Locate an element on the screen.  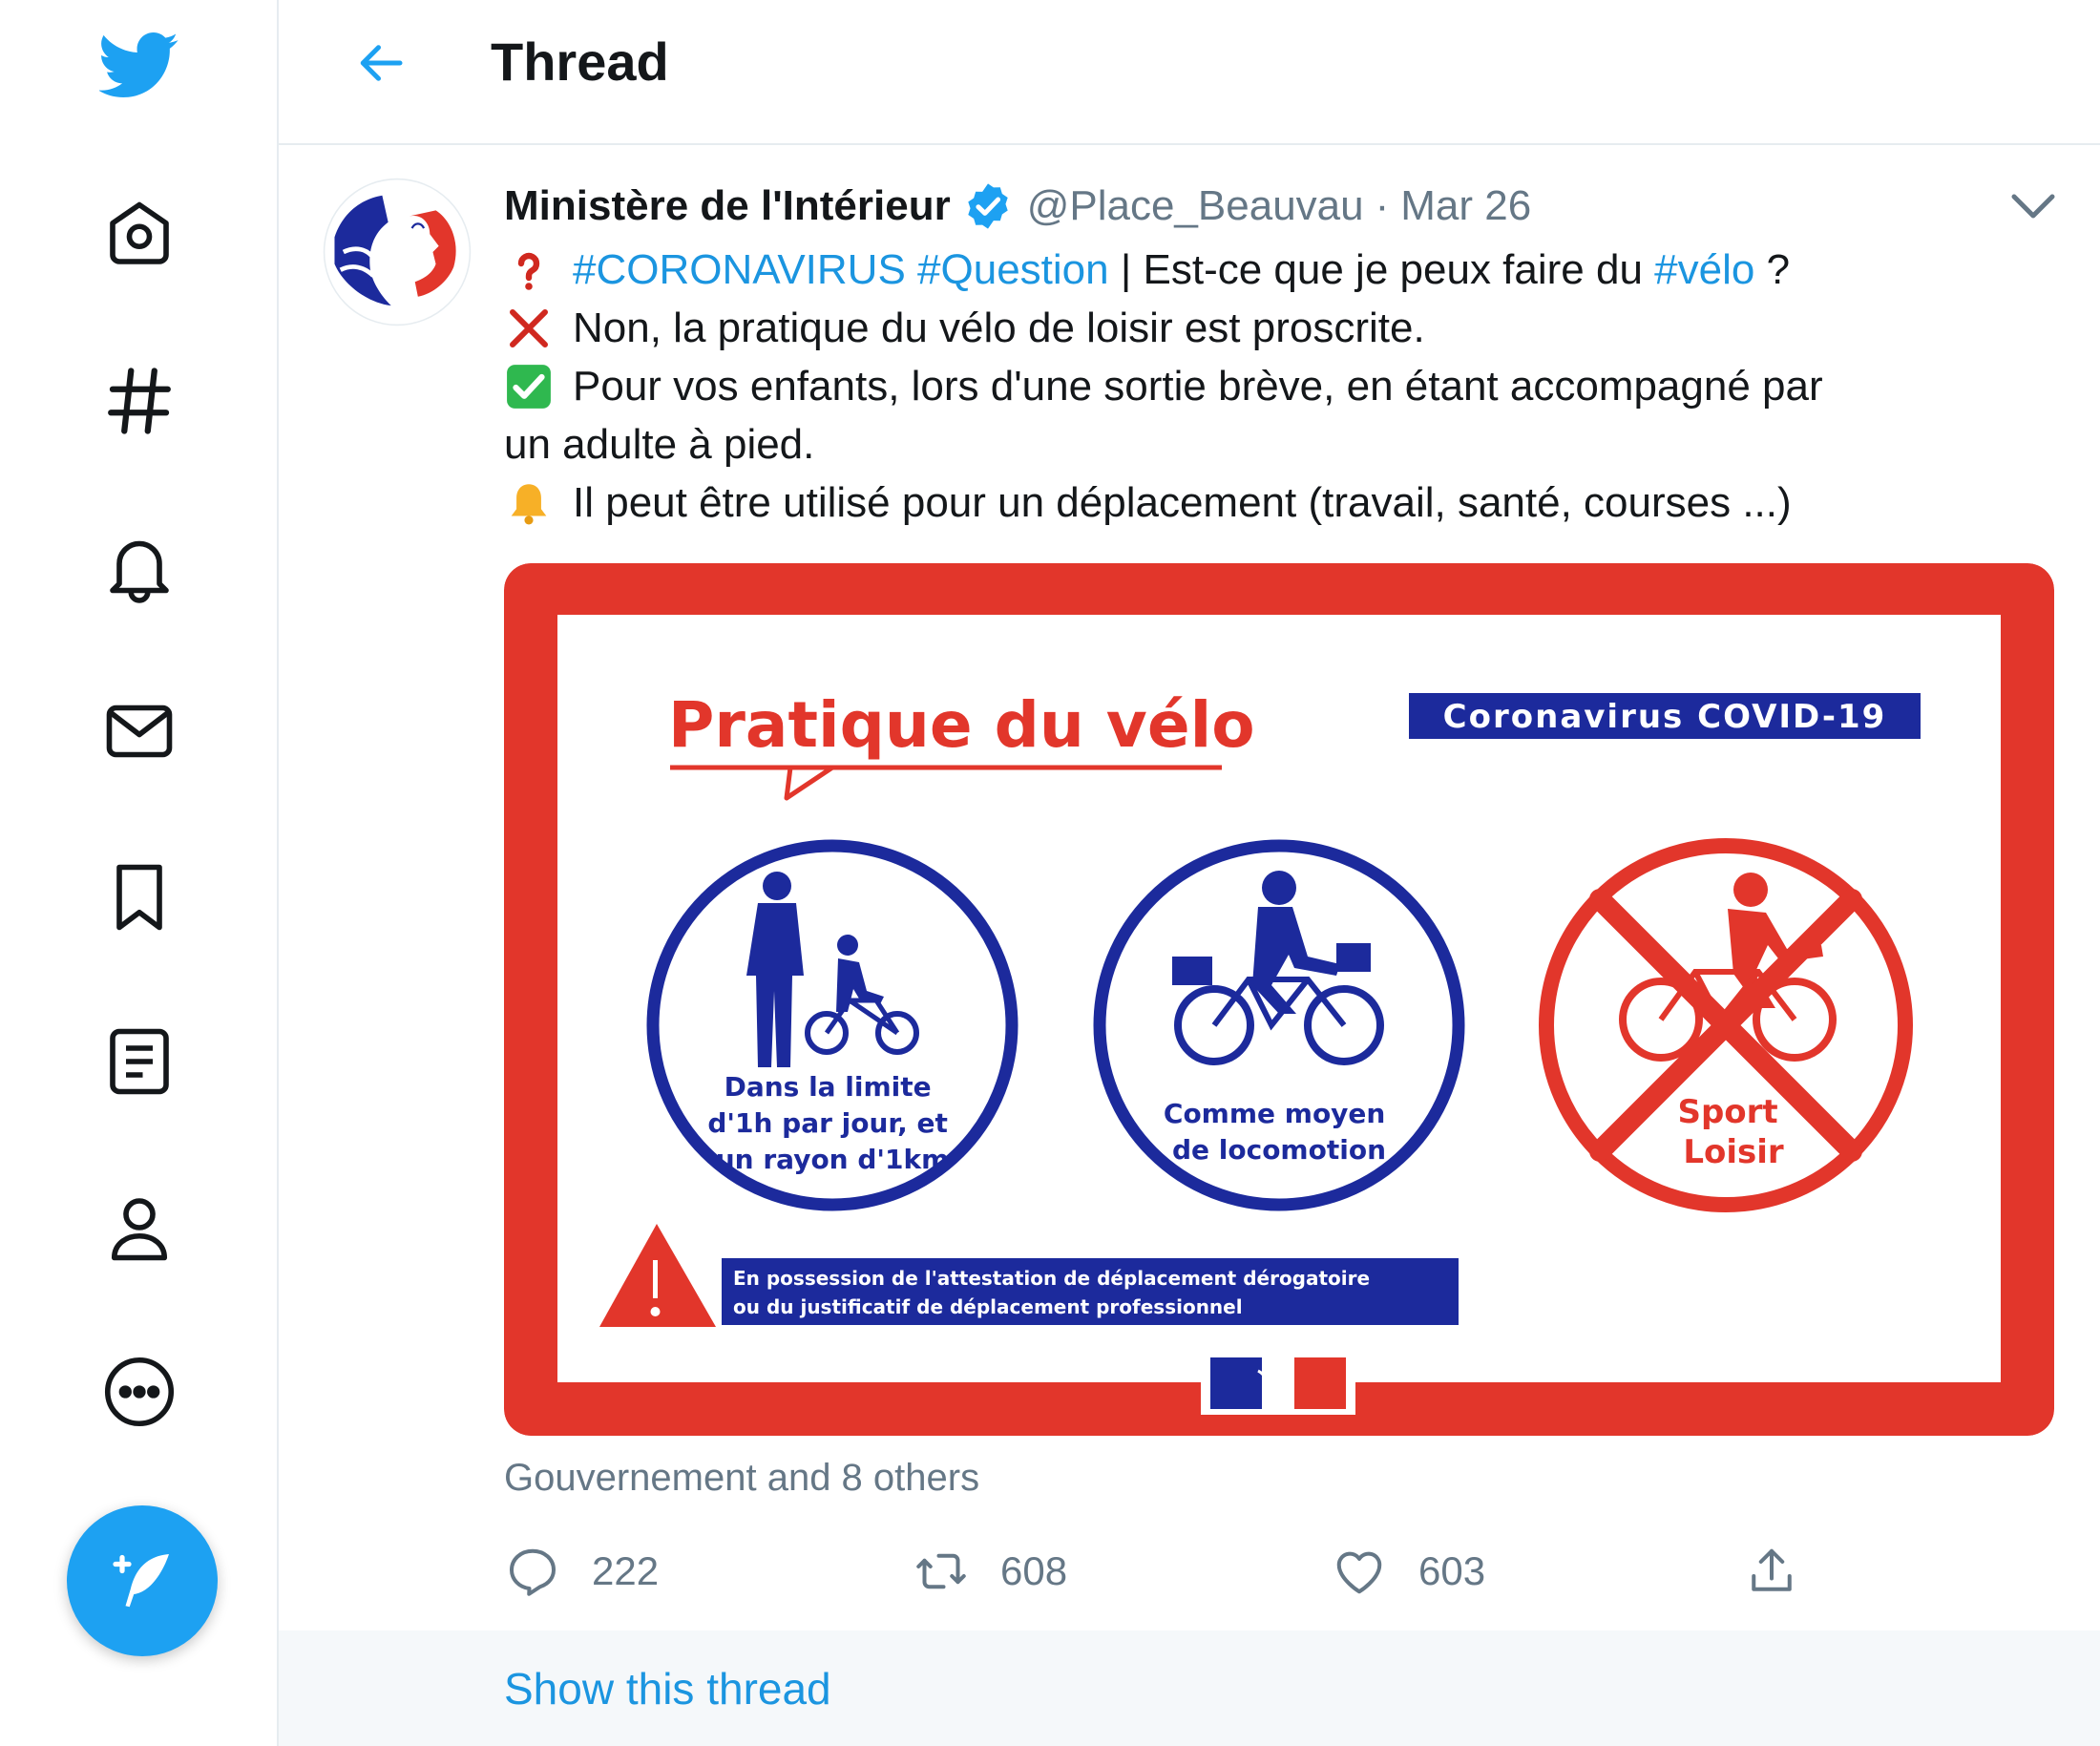
bell-icon is located at coordinates (139, 567).